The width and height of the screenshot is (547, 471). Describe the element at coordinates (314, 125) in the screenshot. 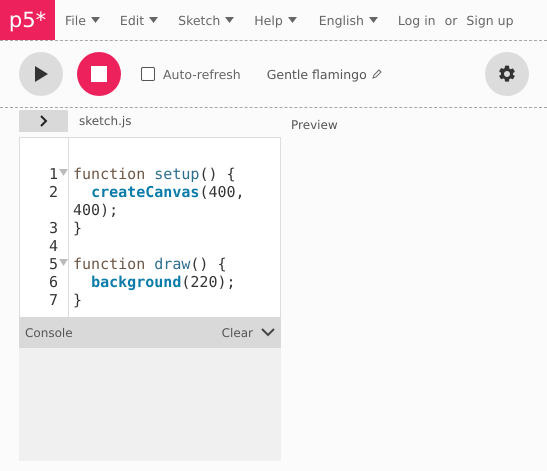

I see `preview-label: Preview` at that location.